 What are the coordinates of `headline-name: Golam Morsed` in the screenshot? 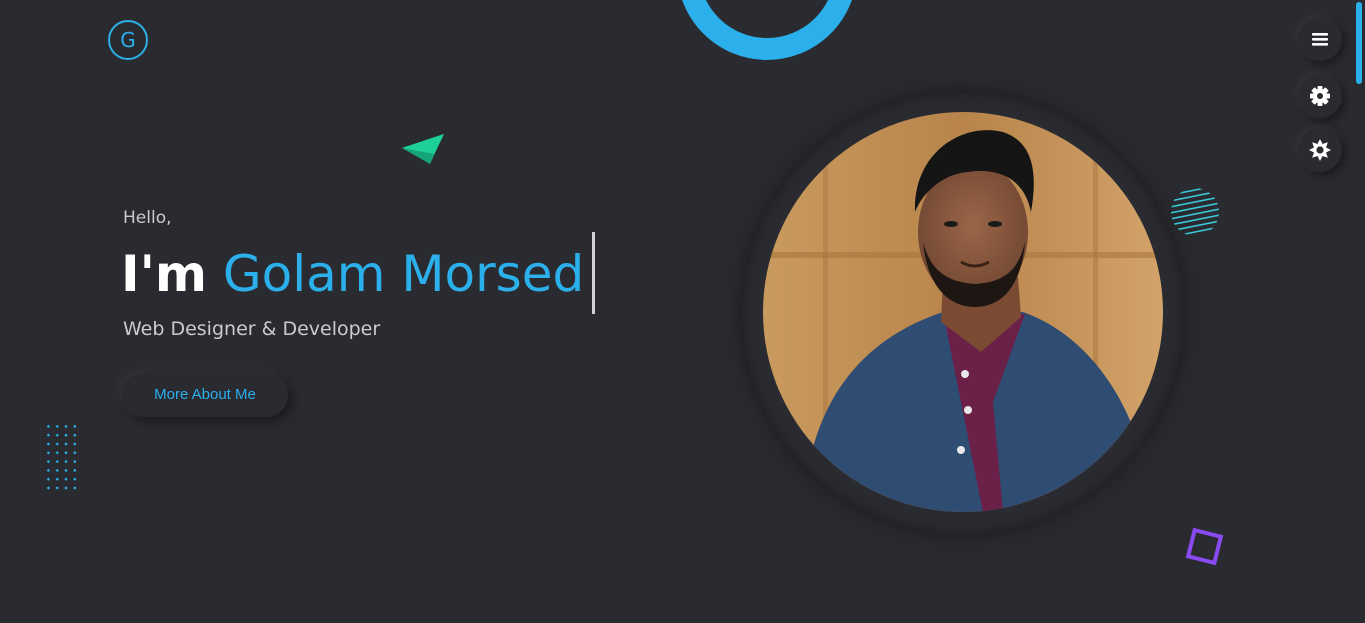 It's located at (403, 274).